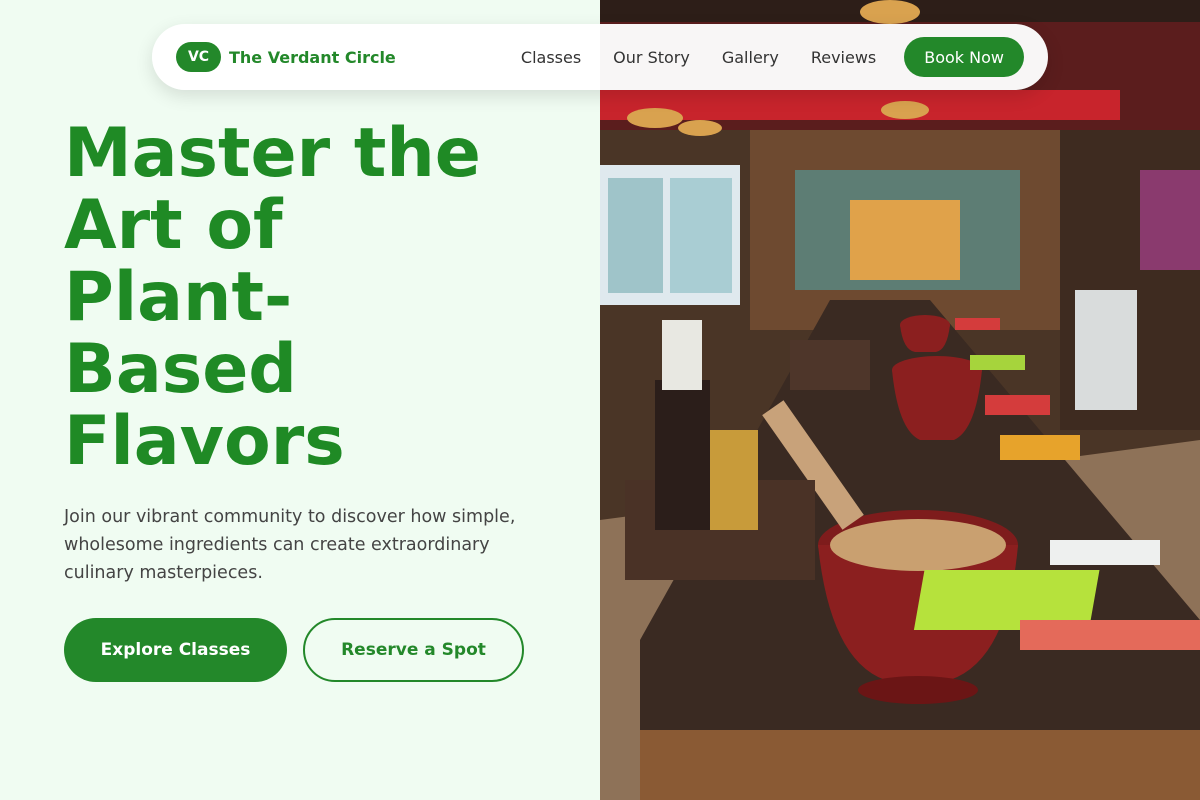 The image size is (1200, 800). I want to click on logo-badge: VC, so click(198, 57).